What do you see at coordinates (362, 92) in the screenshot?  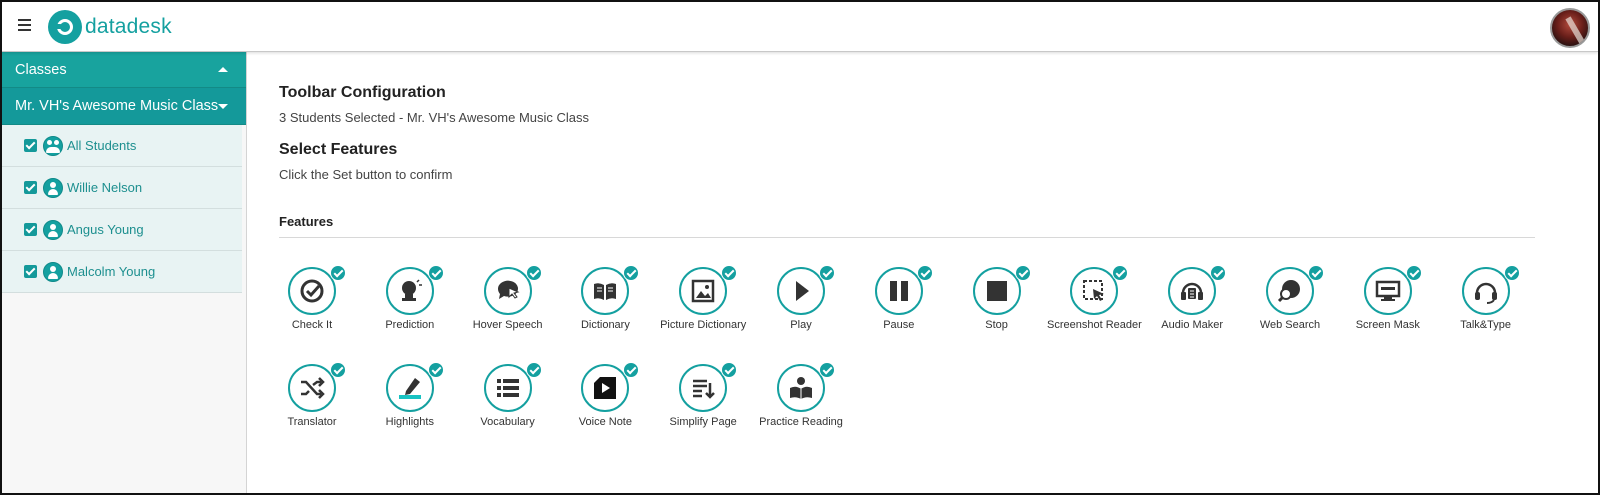 I see `page-title: Toolbar Configuration` at bounding box center [362, 92].